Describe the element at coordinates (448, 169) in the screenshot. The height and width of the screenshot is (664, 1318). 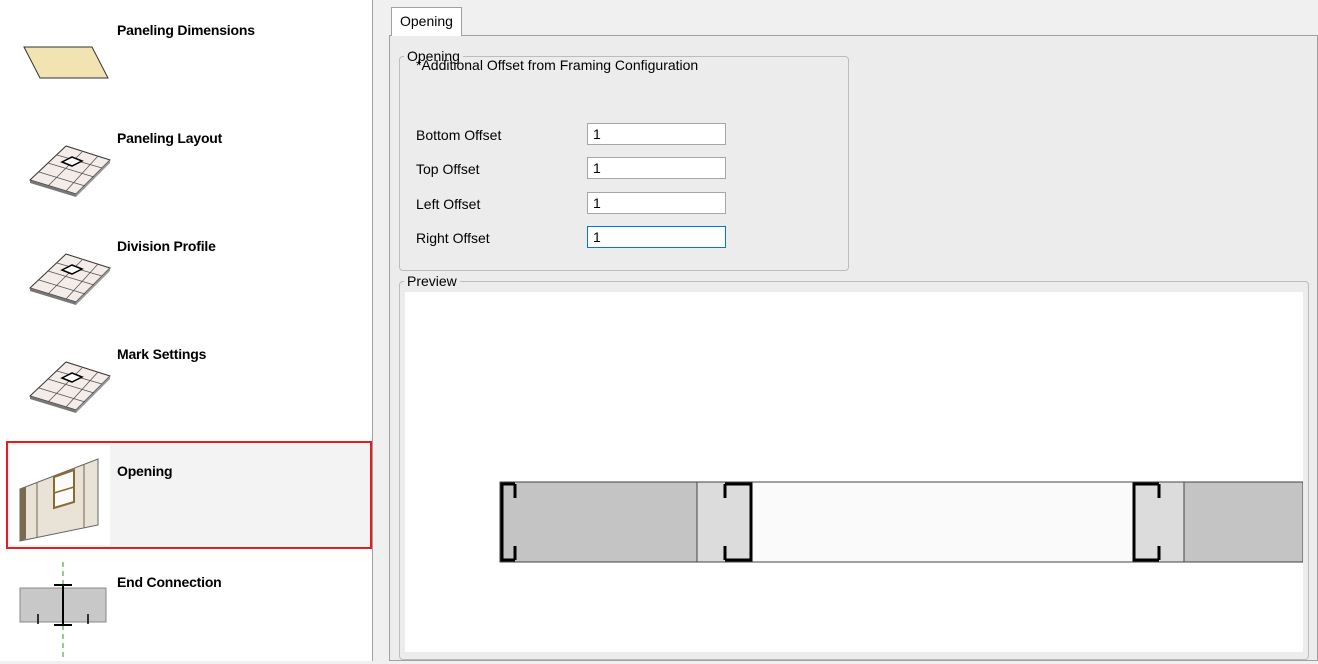
I see `top-offset-label: Top Offset` at that location.